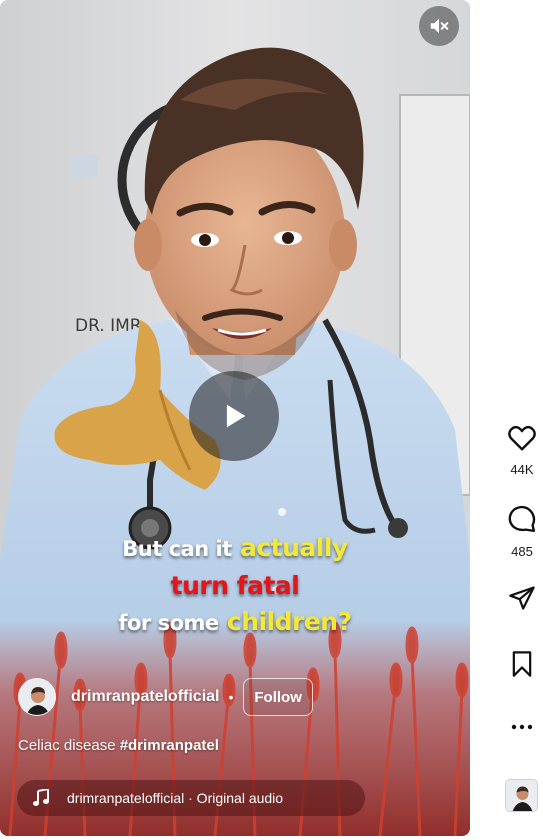  What do you see at coordinates (293, 547) in the screenshot?
I see `caption-word-highlight: actually` at bounding box center [293, 547].